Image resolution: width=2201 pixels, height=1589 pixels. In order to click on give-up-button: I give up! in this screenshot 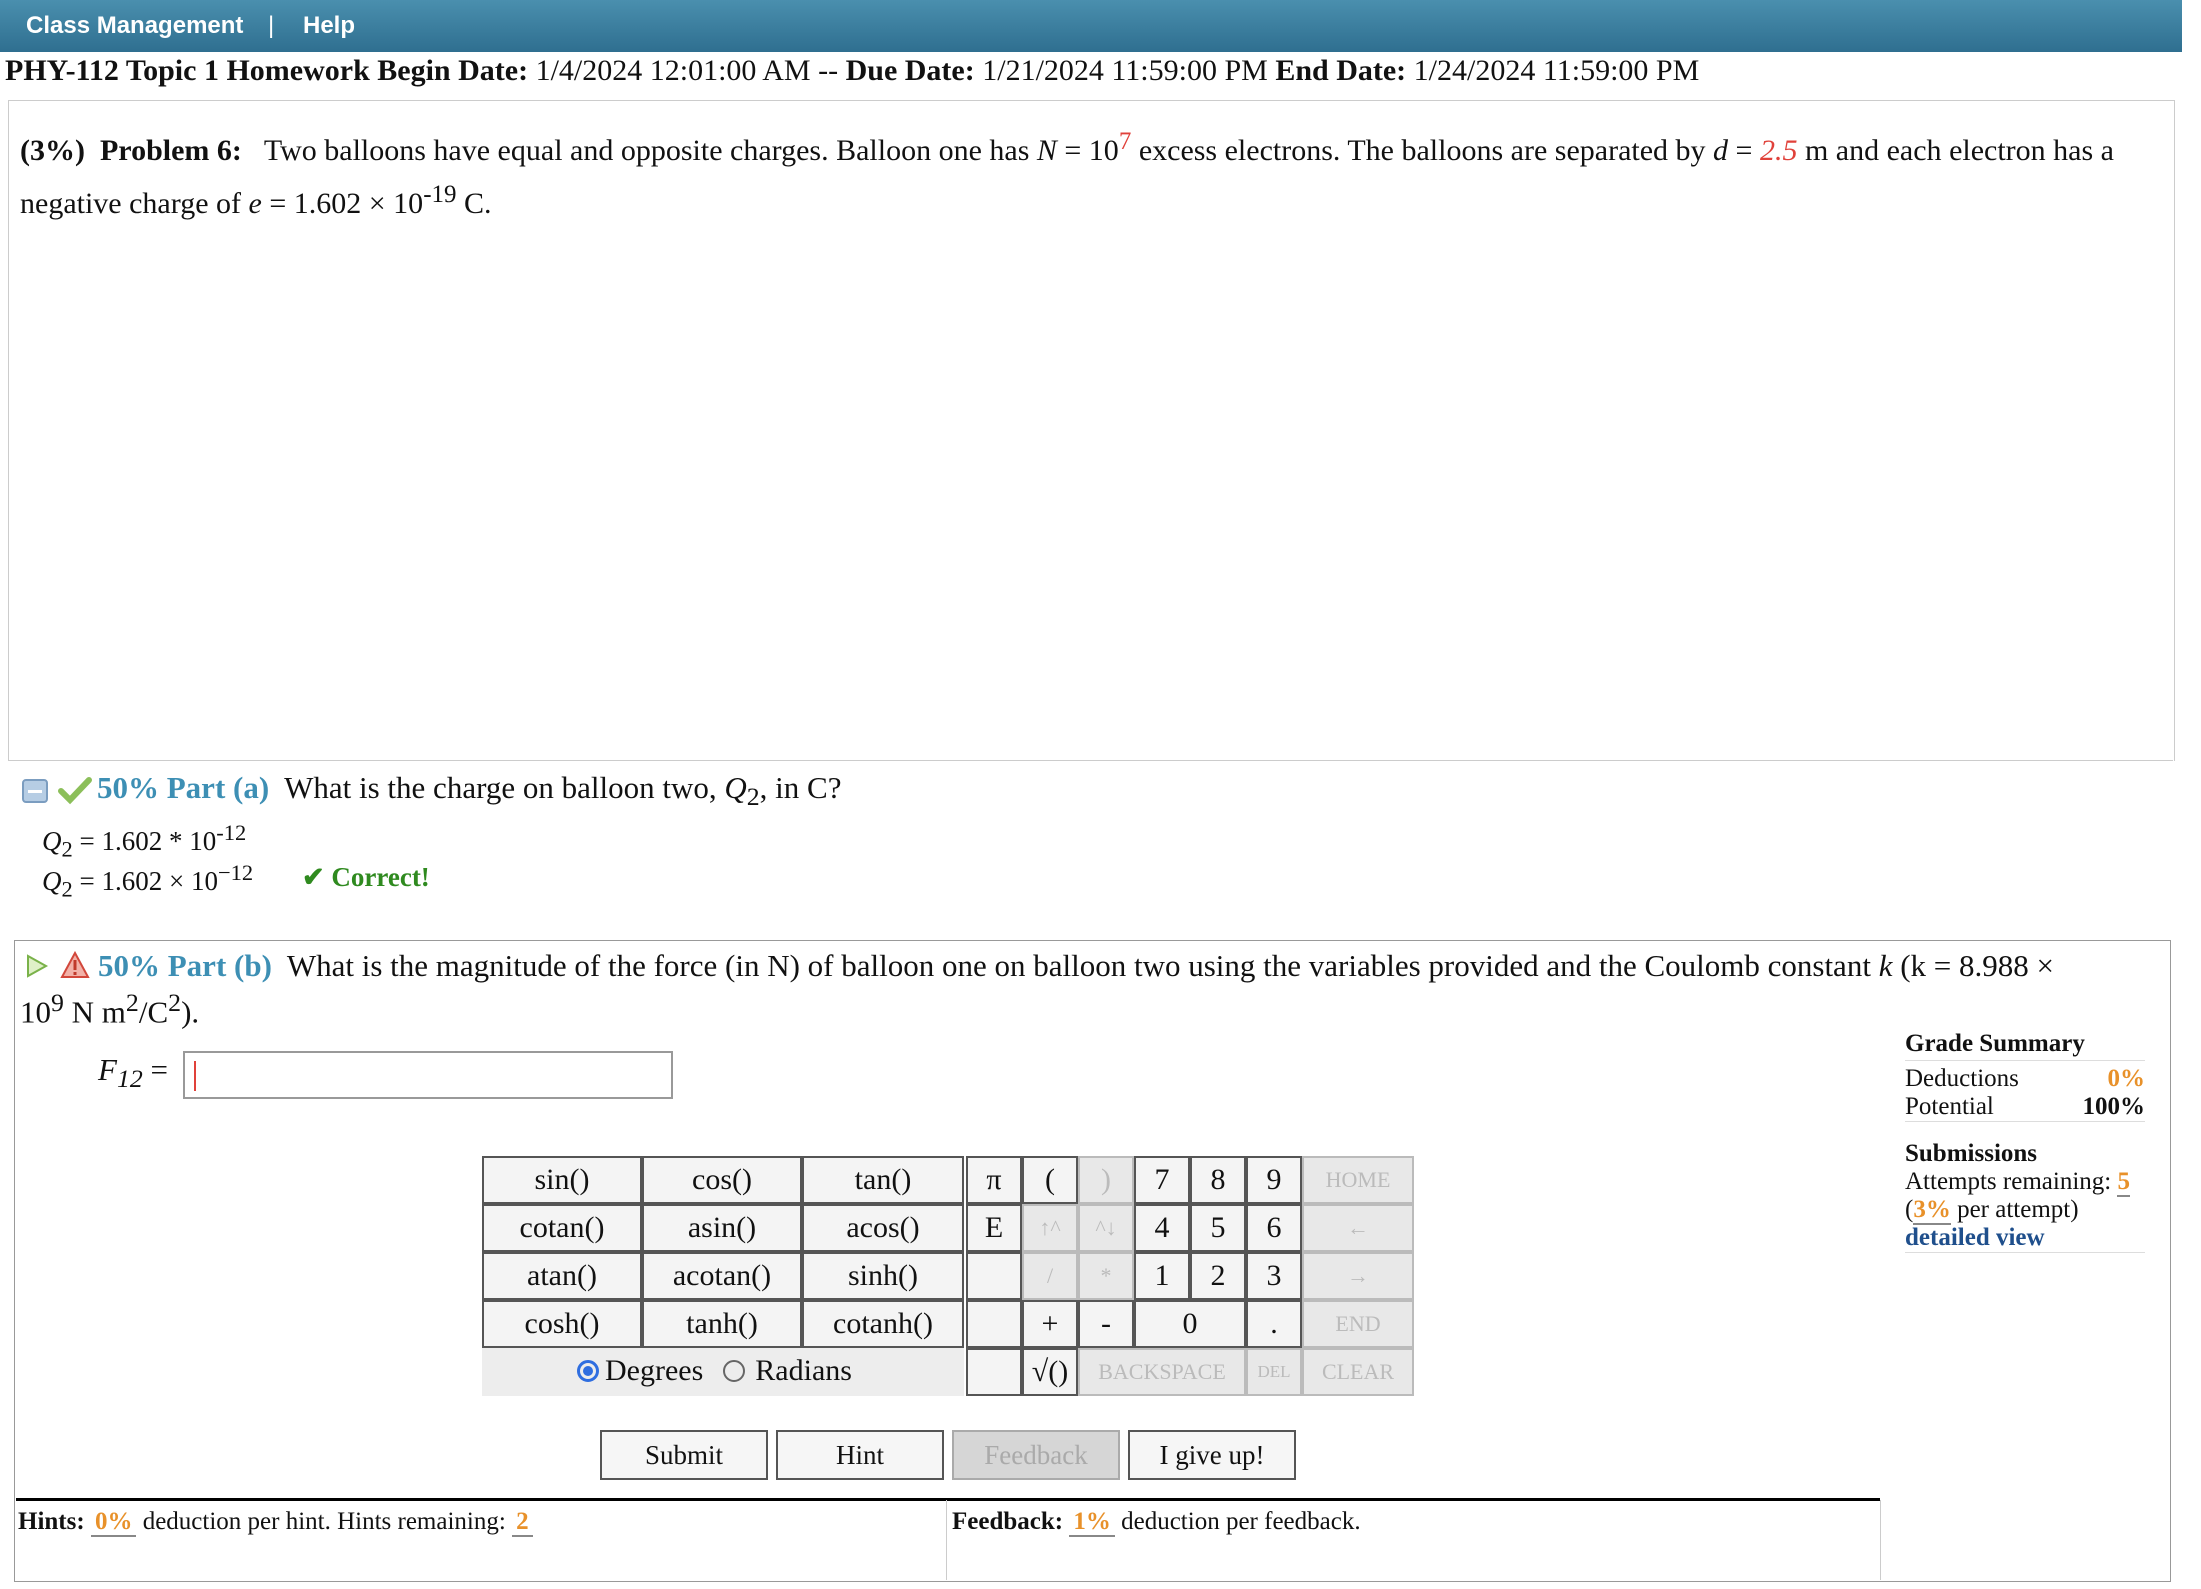, I will do `click(1212, 1455)`.